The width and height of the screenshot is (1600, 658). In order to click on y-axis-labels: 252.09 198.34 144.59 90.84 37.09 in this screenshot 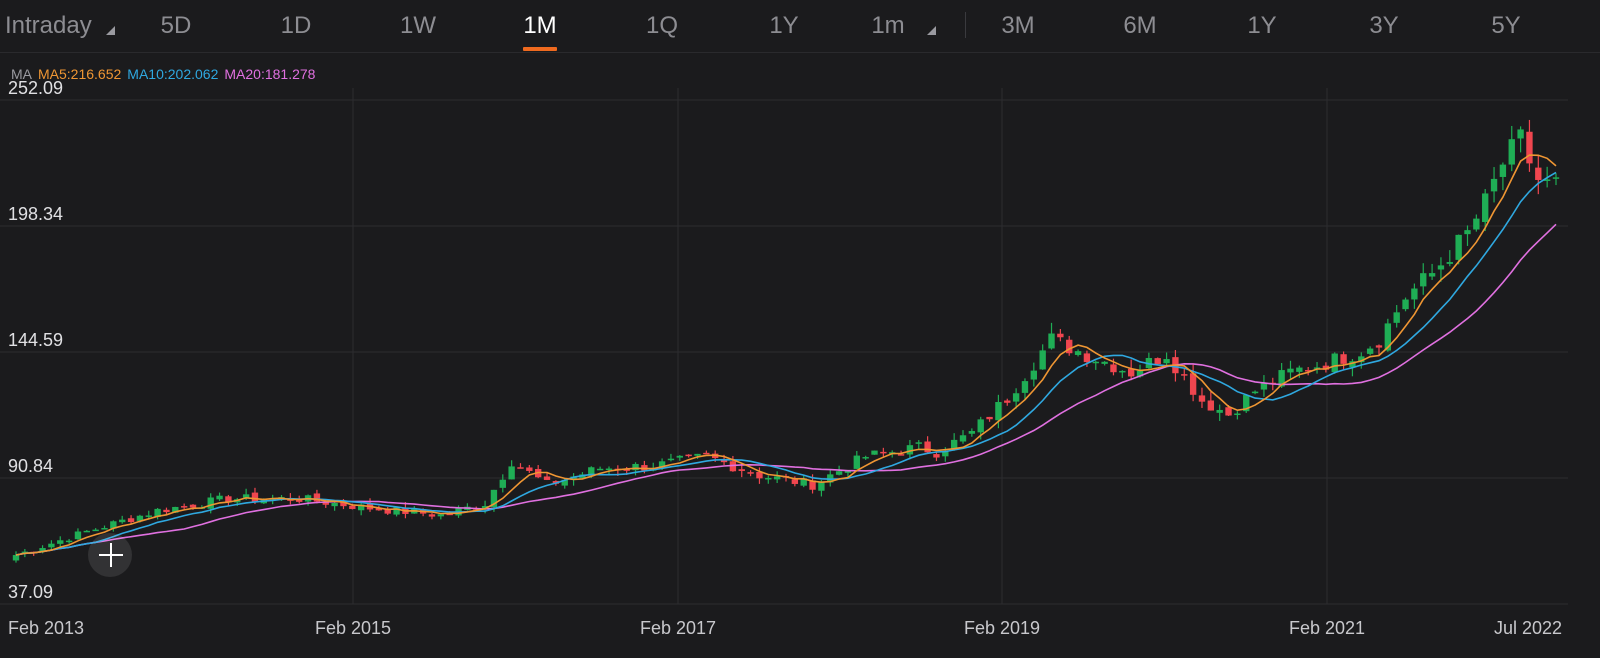, I will do `click(35, 340)`.